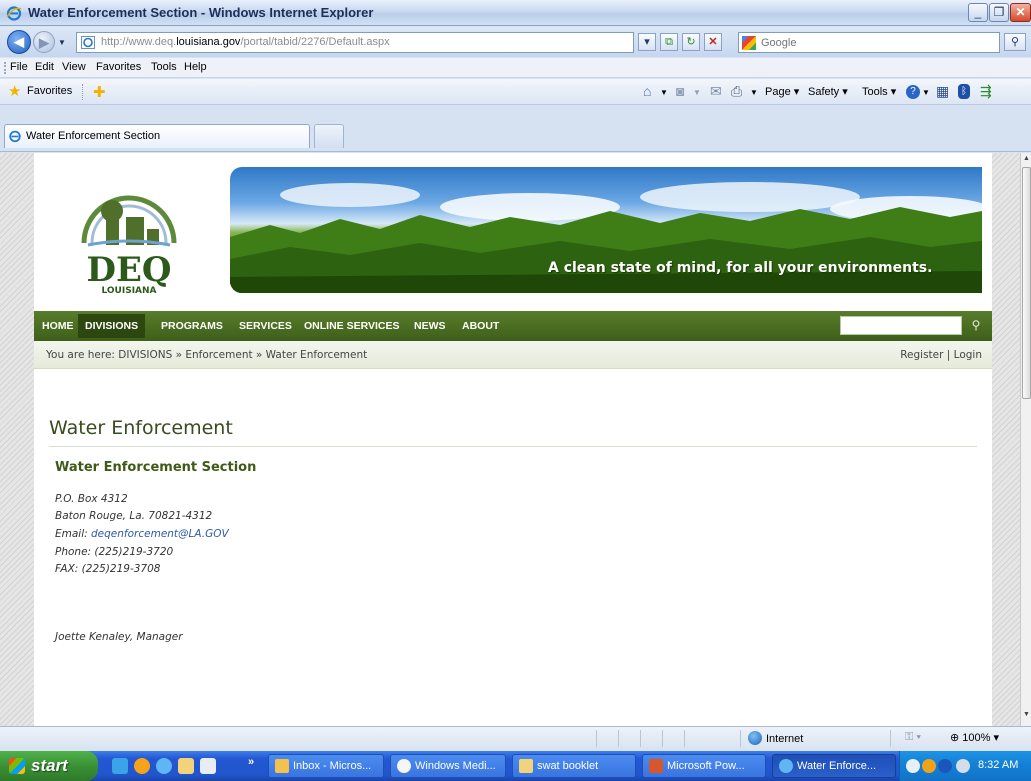 This screenshot has width=1031, height=781. What do you see at coordinates (128, 270) in the screenshot?
I see `logo-text: DEQ` at bounding box center [128, 270].